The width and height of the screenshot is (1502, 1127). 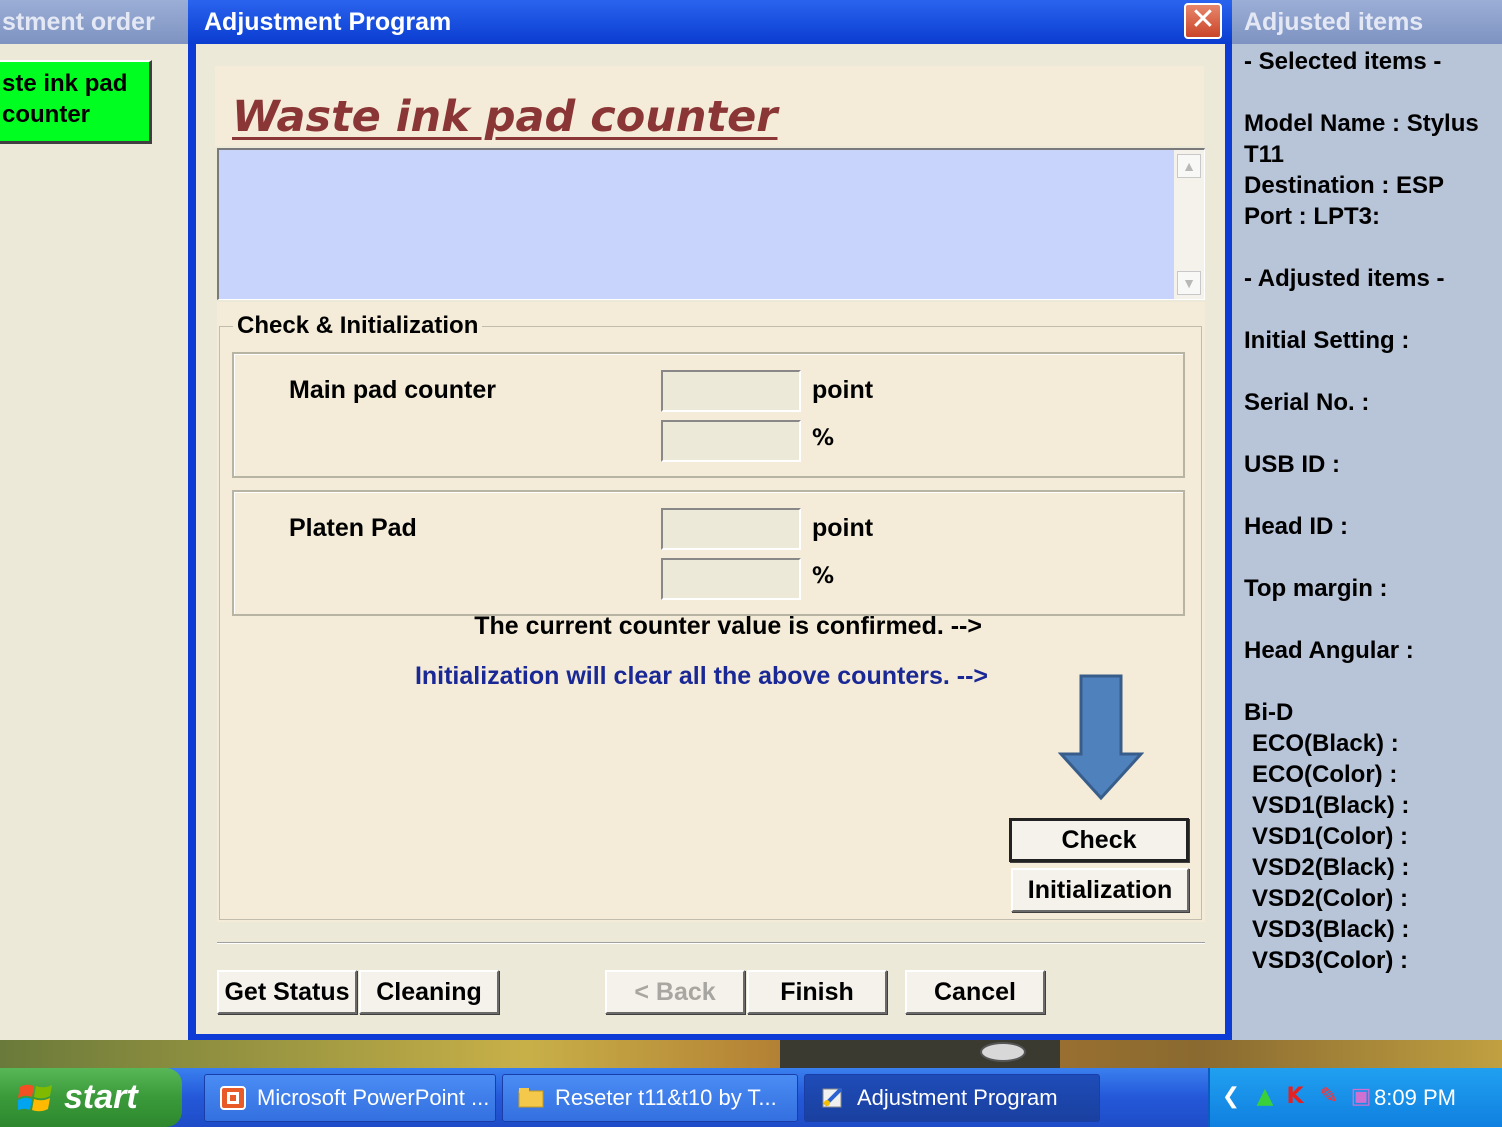 I want to click on adjusted-item-line: VSD3(Color) :, so click(x=1330, y=960).